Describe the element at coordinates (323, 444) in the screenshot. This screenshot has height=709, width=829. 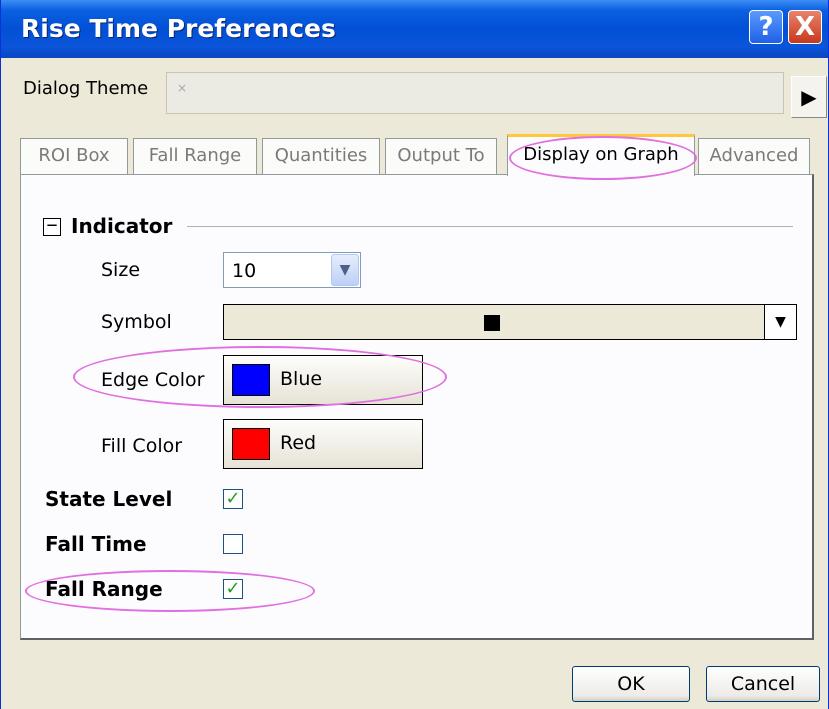
I see `fill-color-button: Red` at that location.